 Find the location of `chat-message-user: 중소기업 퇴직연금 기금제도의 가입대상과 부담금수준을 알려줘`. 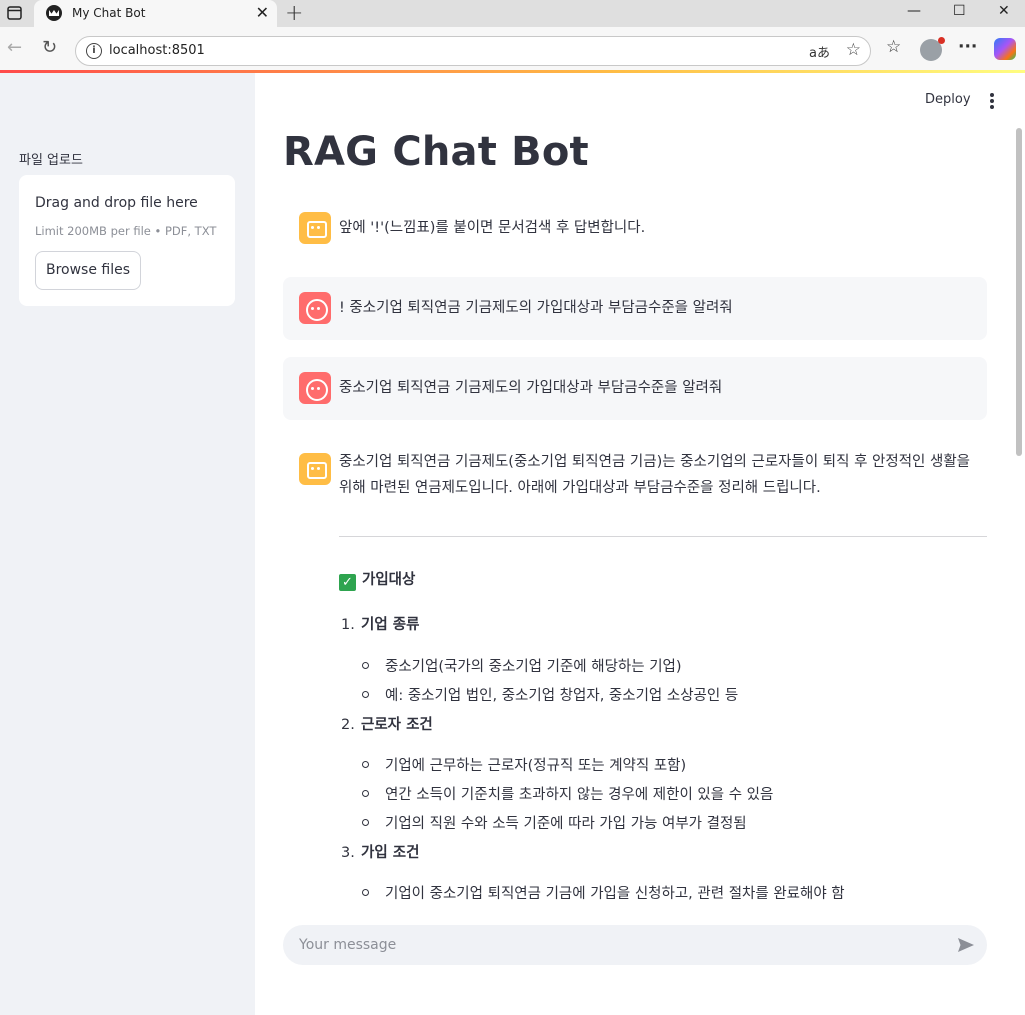

chat-message-user: 중소기업 퇴직연금 기금제도의 가입대상과 부담금수준을 알려줘 is located at coordinates (635, 388).